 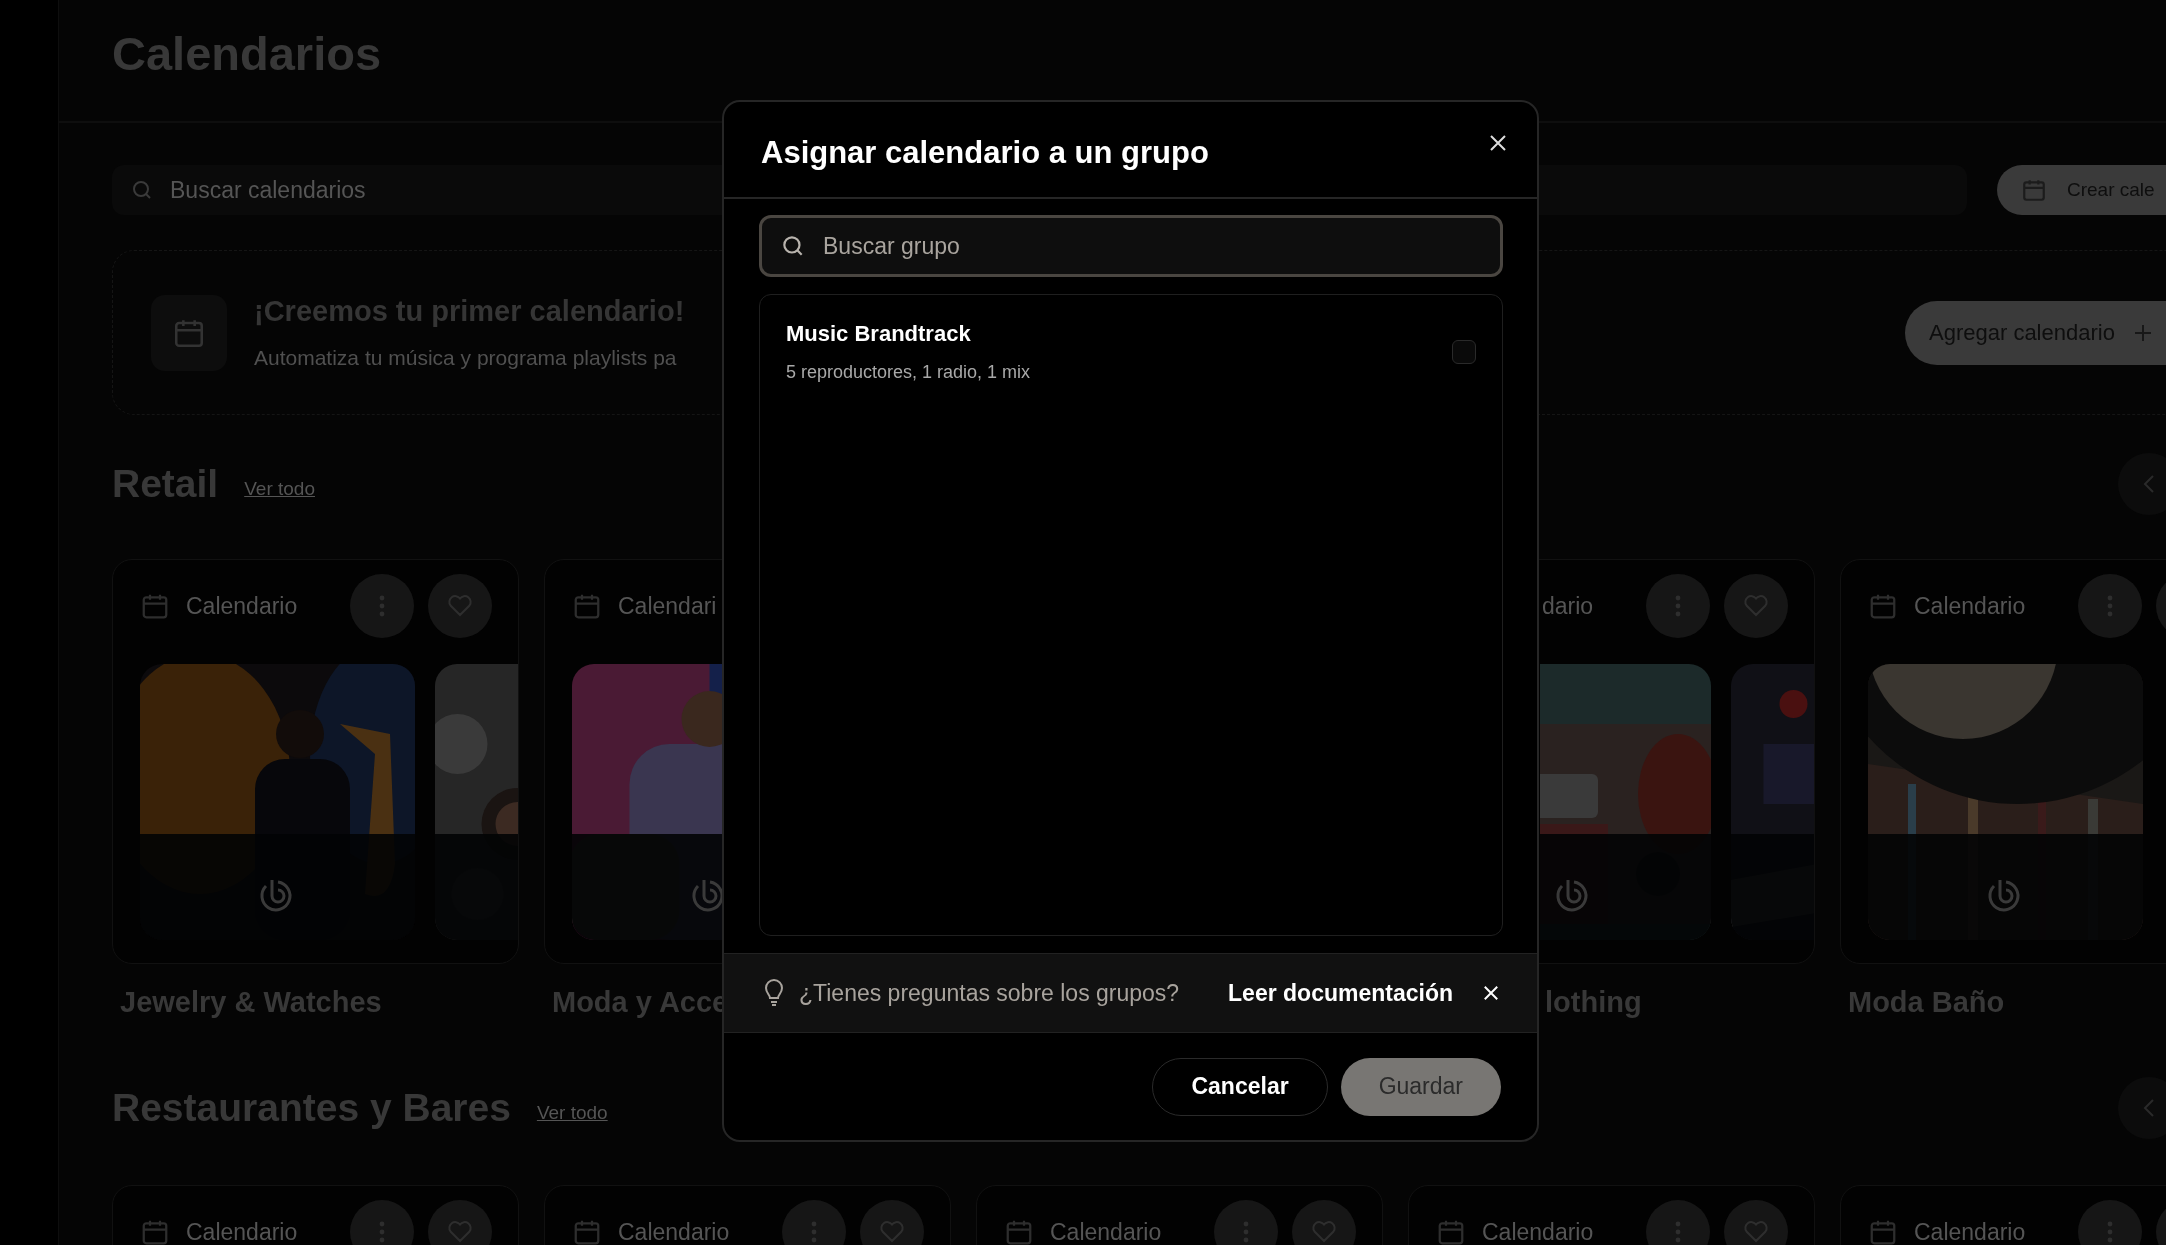 What do you see at coordinates (667, 606) in the screenshot?
I see `card-type-label: Calendari` at bounding box center [667, 606].